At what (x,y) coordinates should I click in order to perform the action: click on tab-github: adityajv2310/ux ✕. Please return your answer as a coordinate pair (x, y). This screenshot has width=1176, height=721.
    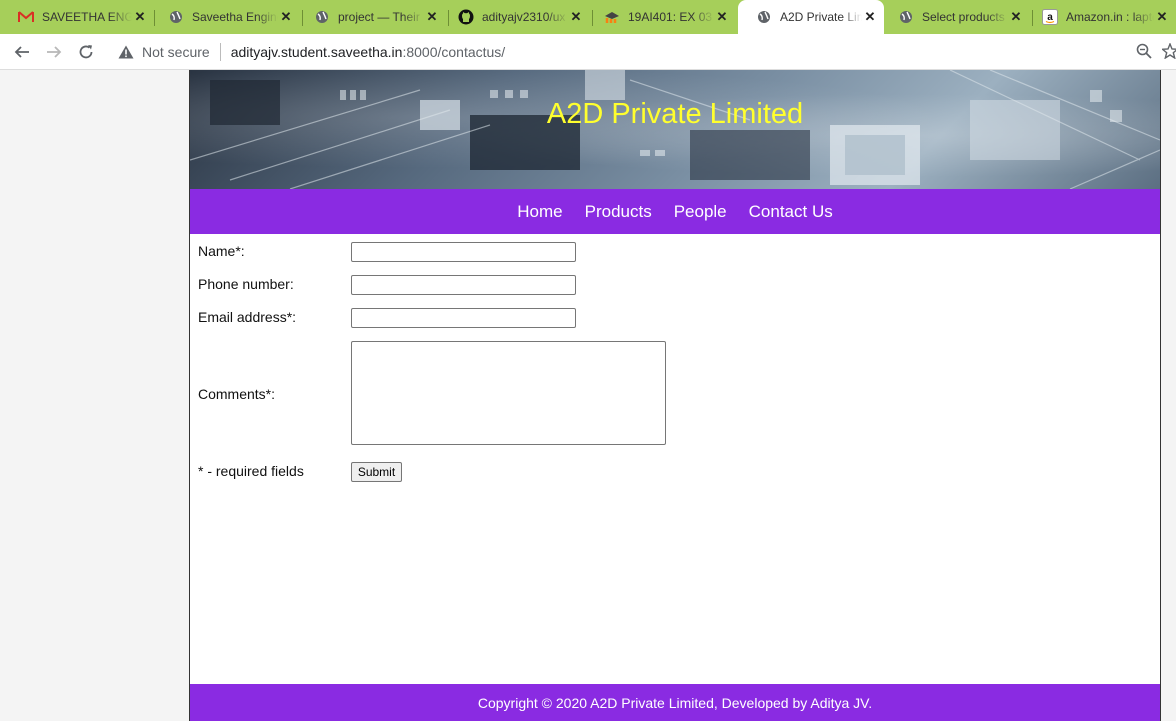
    Looking at the image, I should click on (515, 17).